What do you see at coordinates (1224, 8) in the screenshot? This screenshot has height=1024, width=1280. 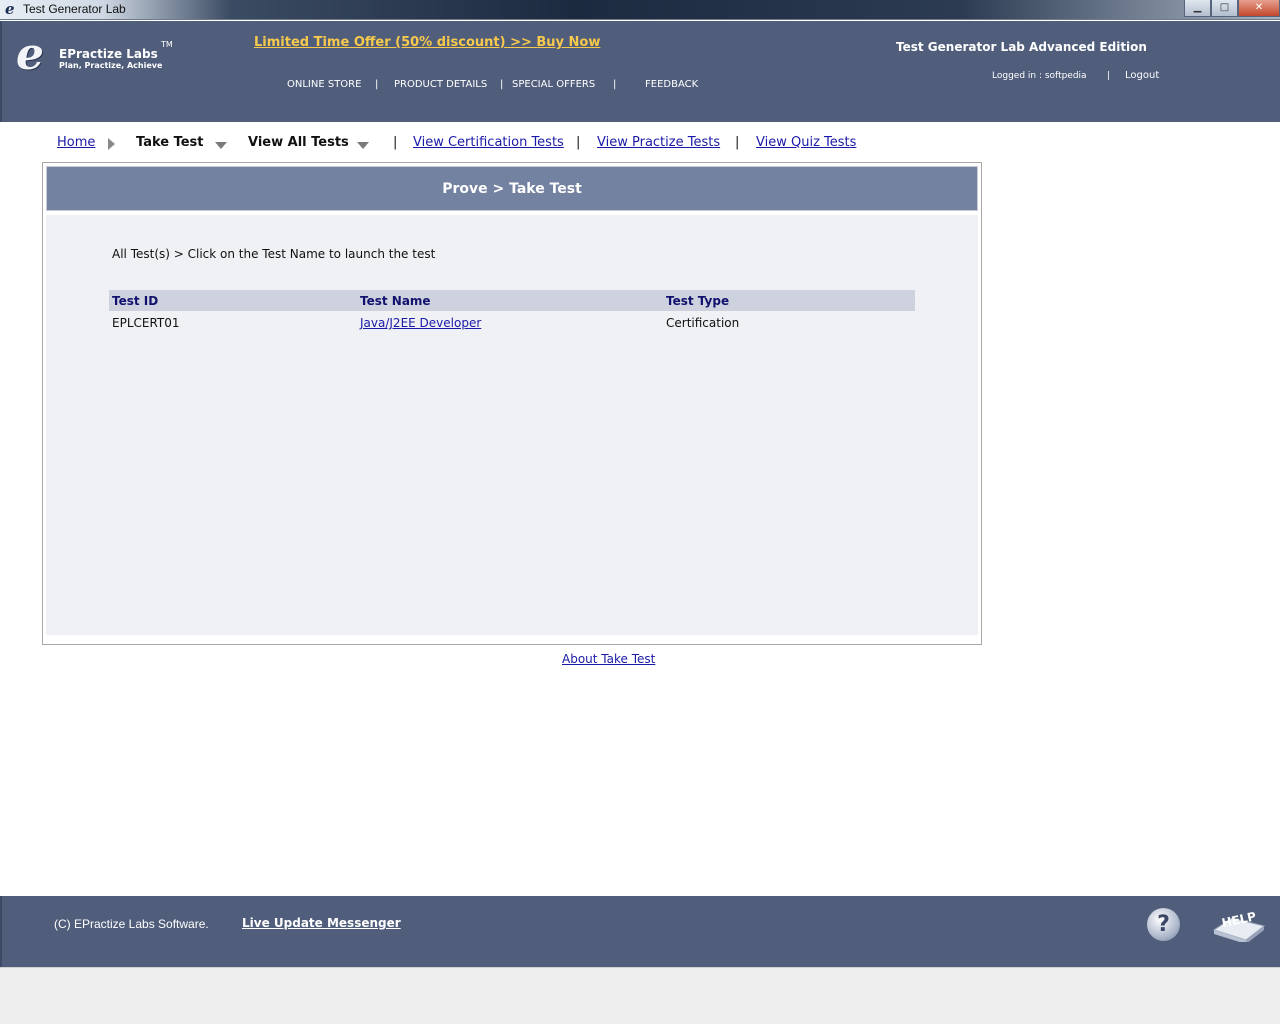 I see `maximize-button: □` at bounding box center [1224, 8].